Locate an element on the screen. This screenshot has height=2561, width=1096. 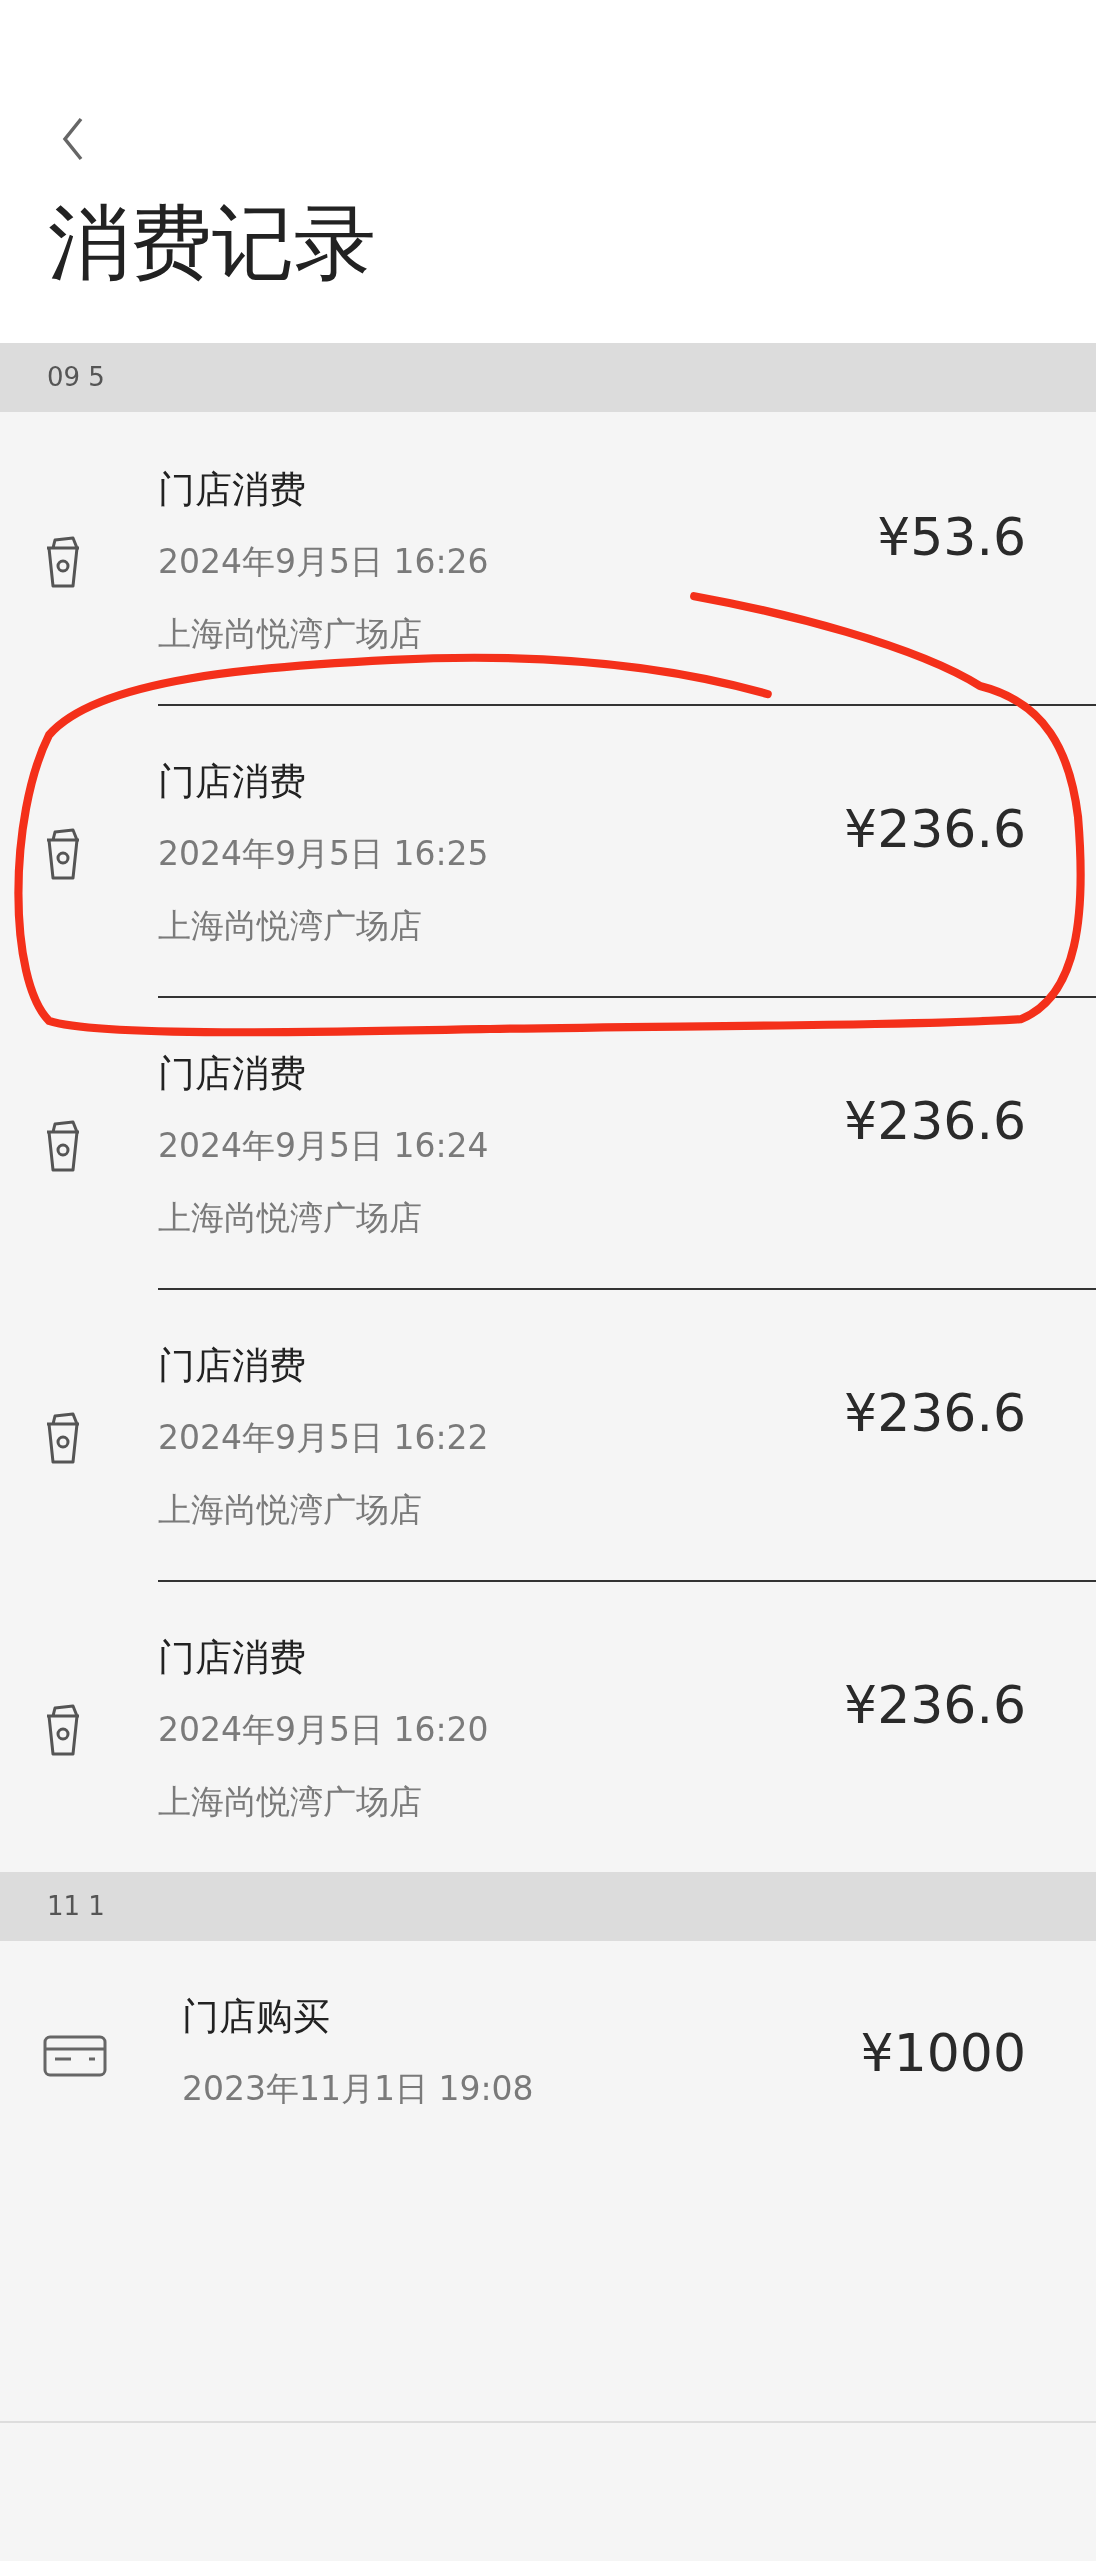
record-title: 门店购买 is located at coordinates (256, 2017).